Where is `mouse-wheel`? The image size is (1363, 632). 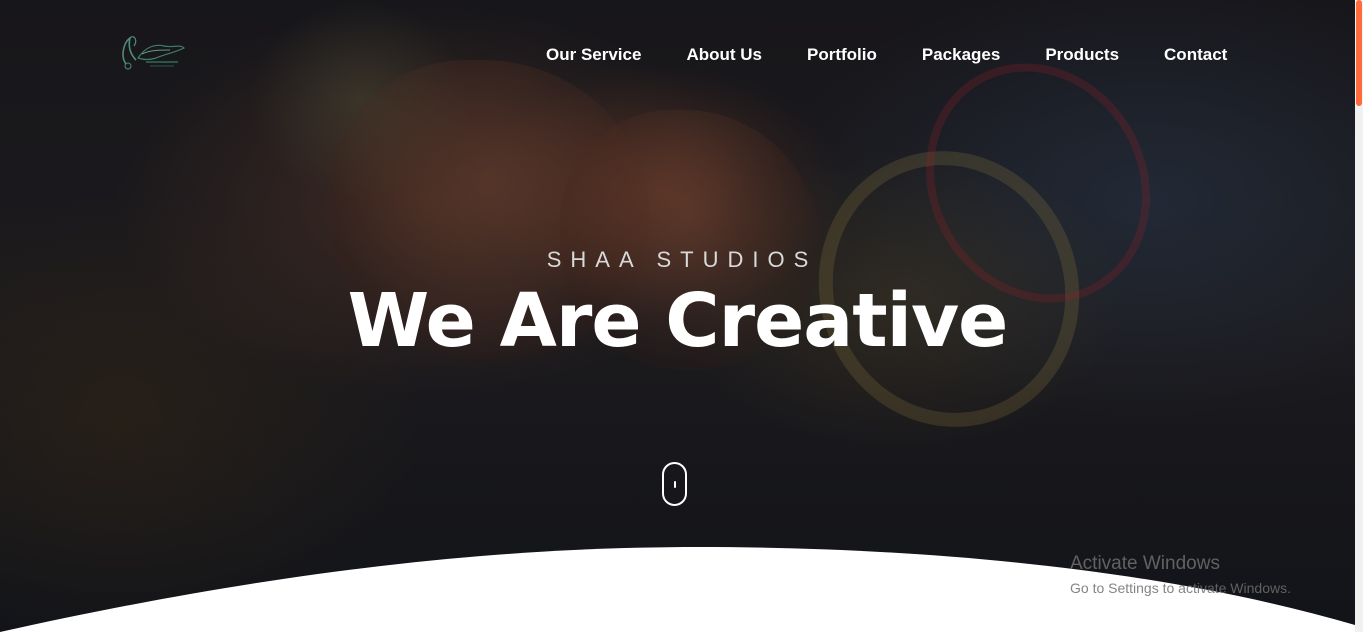
mouse-wheel is located at coordinates (675, 484).